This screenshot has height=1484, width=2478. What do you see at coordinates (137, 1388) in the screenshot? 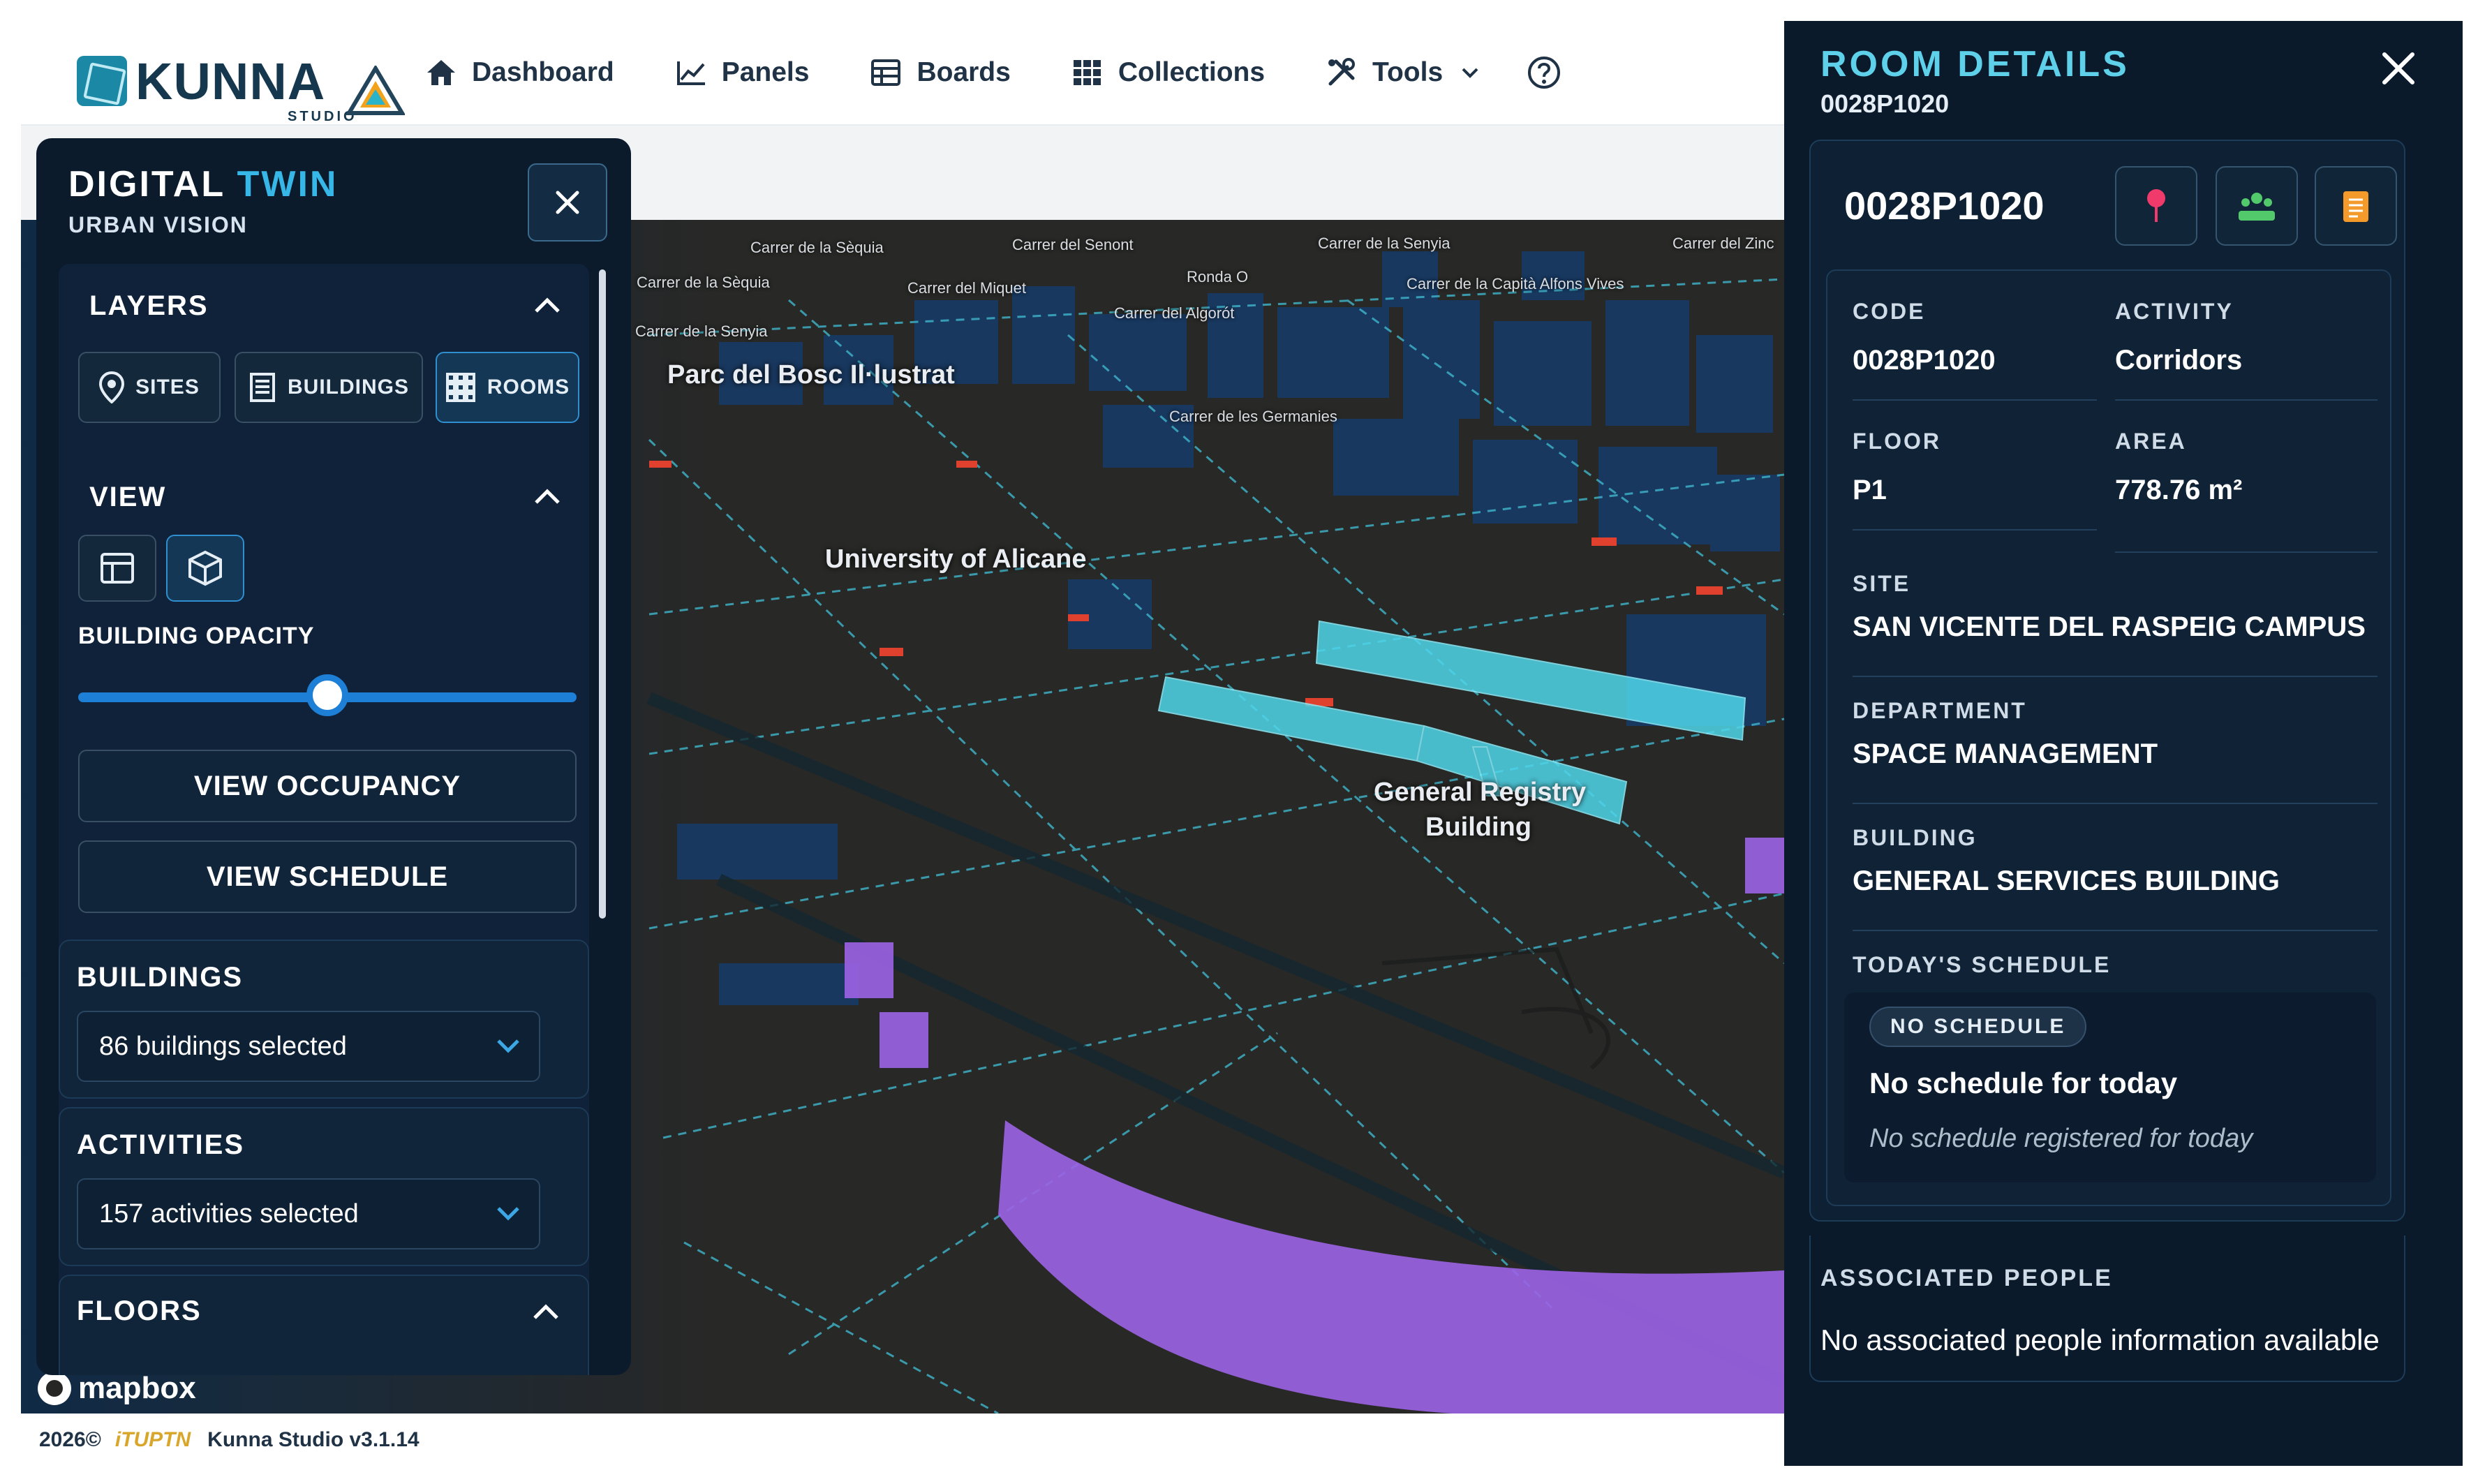
I see `mapbox-text: mapbox` at bounding box center [137, 1388].